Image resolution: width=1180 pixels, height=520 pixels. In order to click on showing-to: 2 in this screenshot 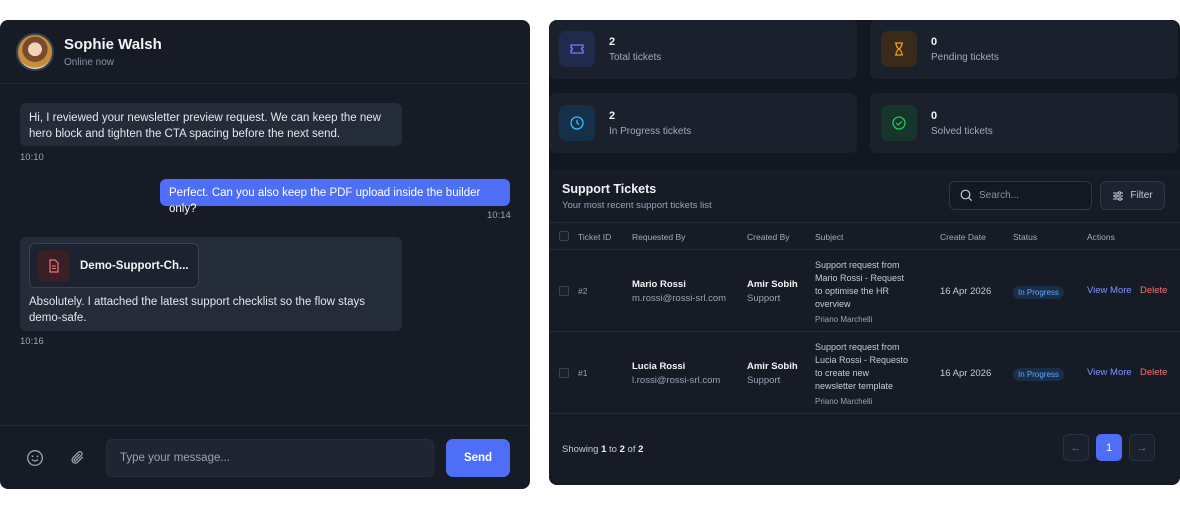, I will do `click(622, 449)`.